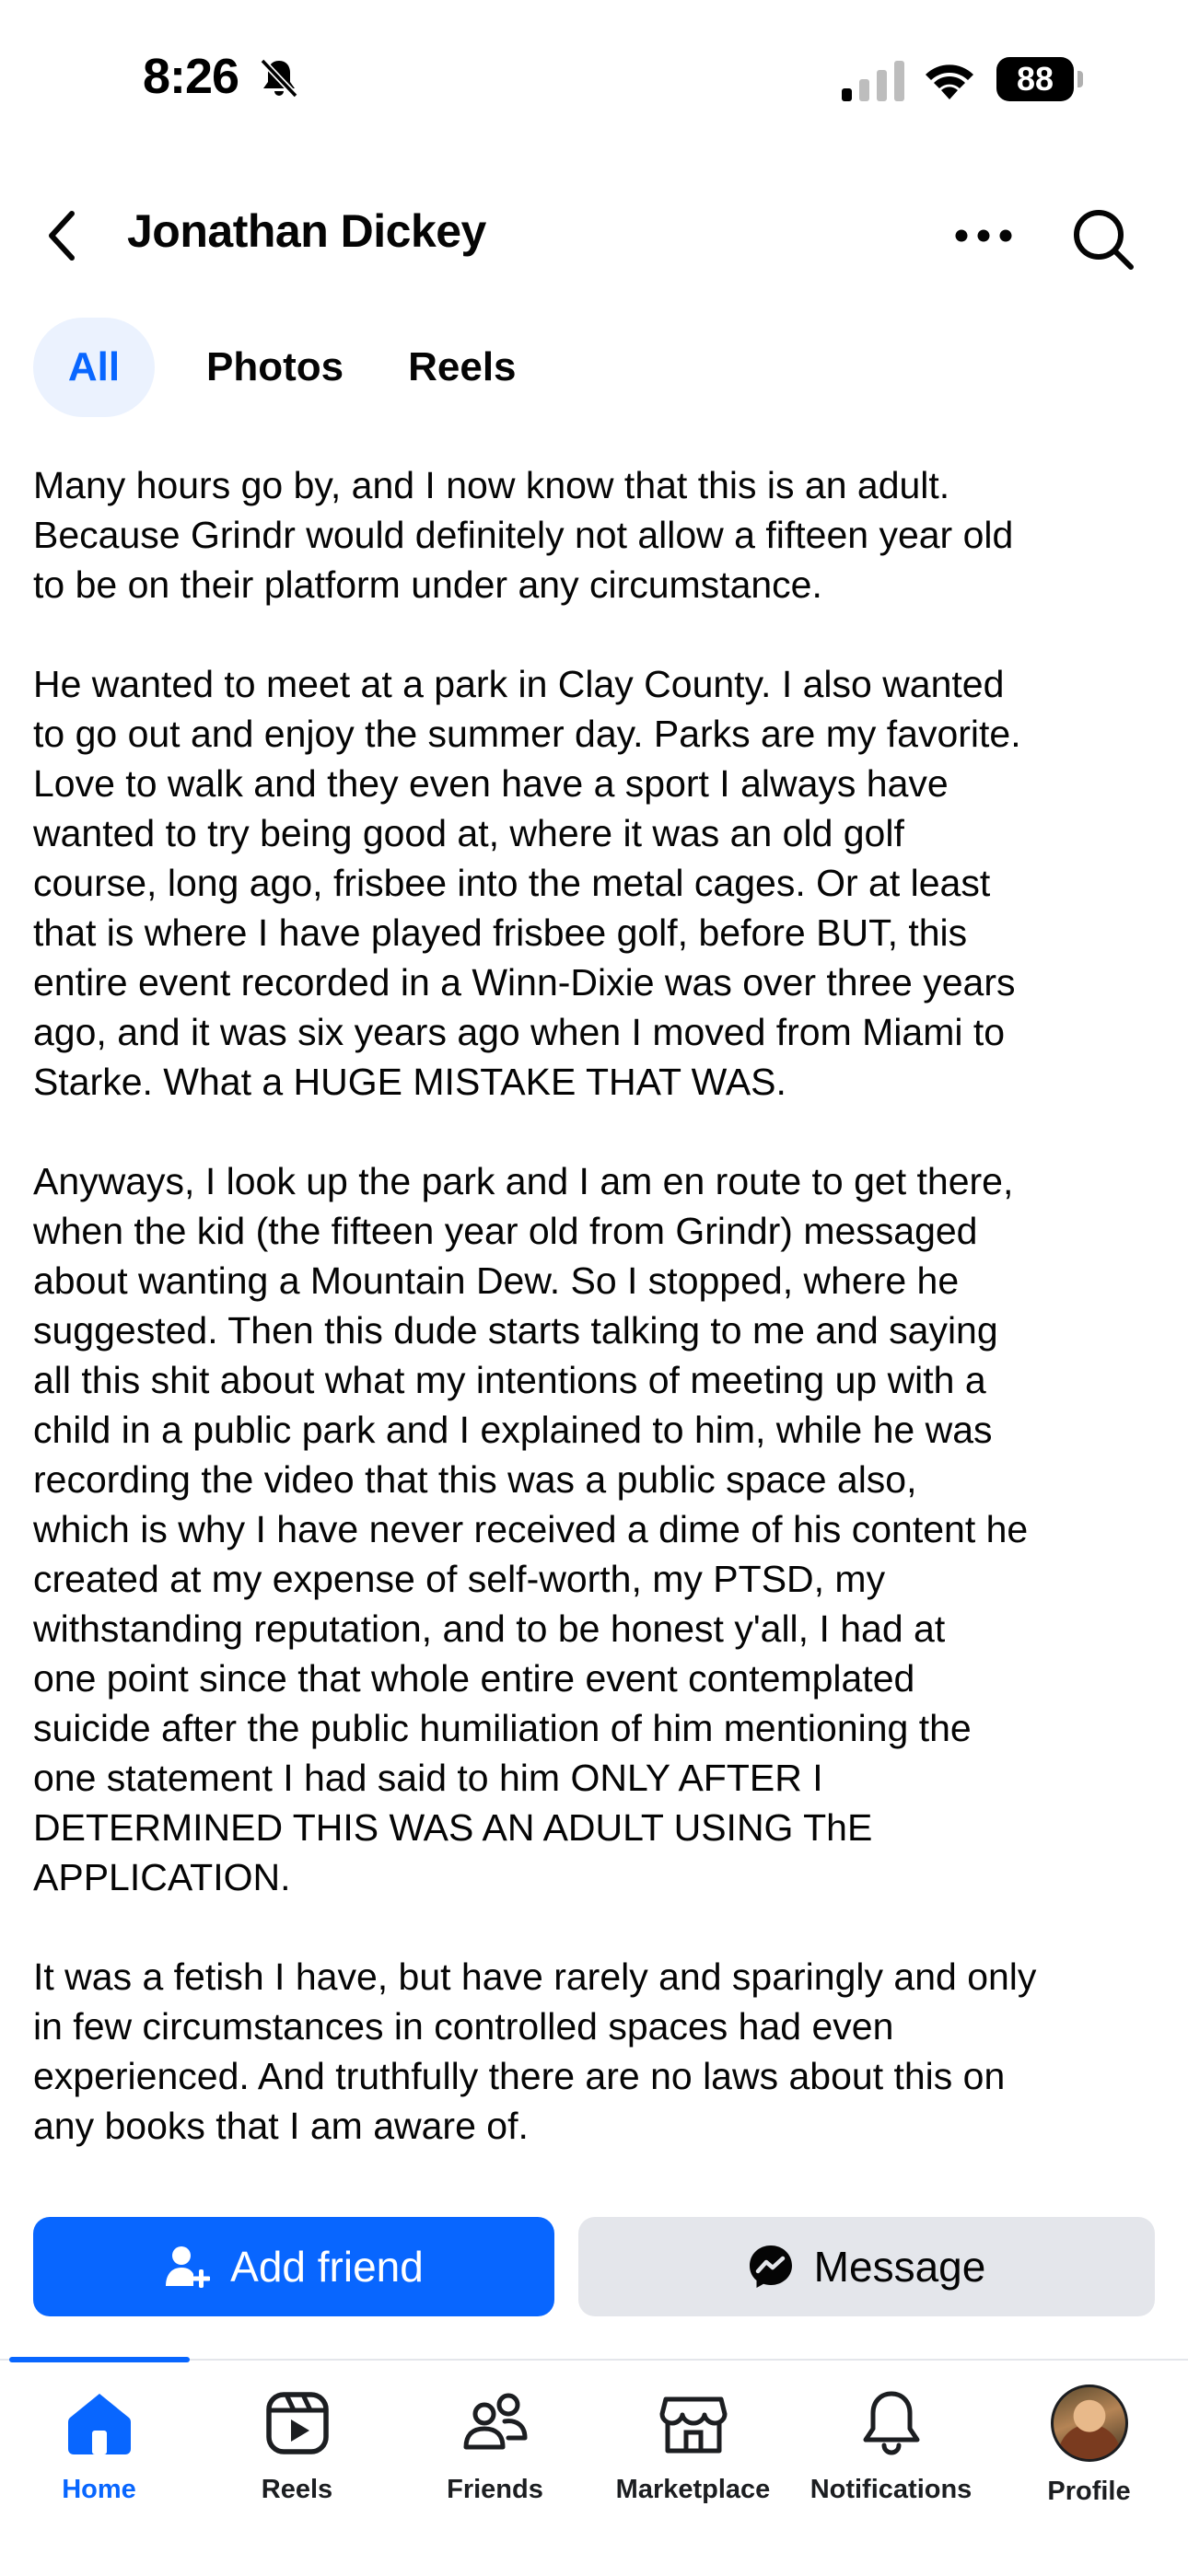  What do you see at coordinates (297, 2489) in the screenshot?
I see `nav-label: Reels` at bounding box center [297, 2489].